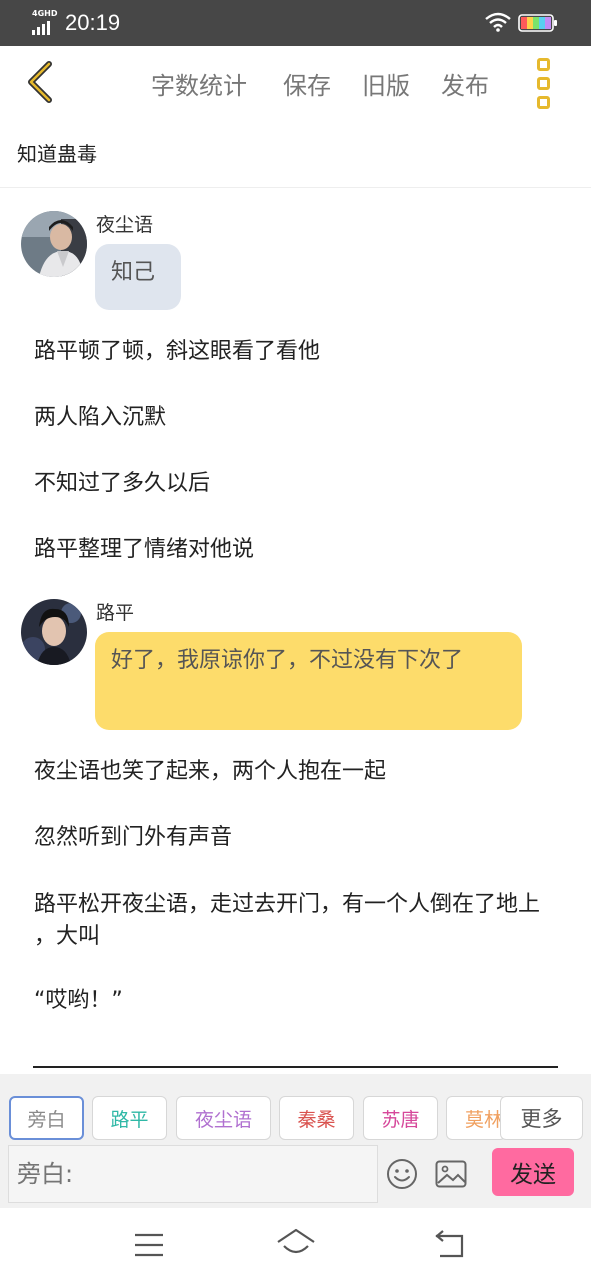 This screenshot has width=591, height=1280. What do you see at coordinates (54, 632) in the screenshot?
I see `avatar-lu-ping` at bounding box center [54, 632].